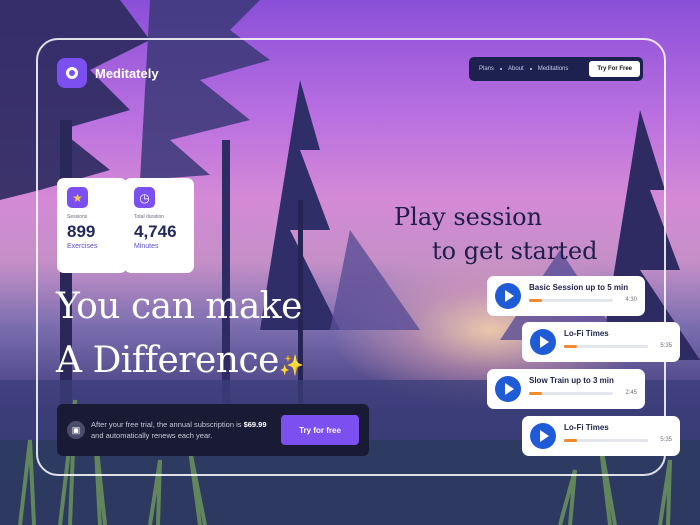 The image size is (700, 525). What do you see at coordinates (77, 197) in the screenshot?
I see `star-icon: ★` at bounding box center [77, 197].